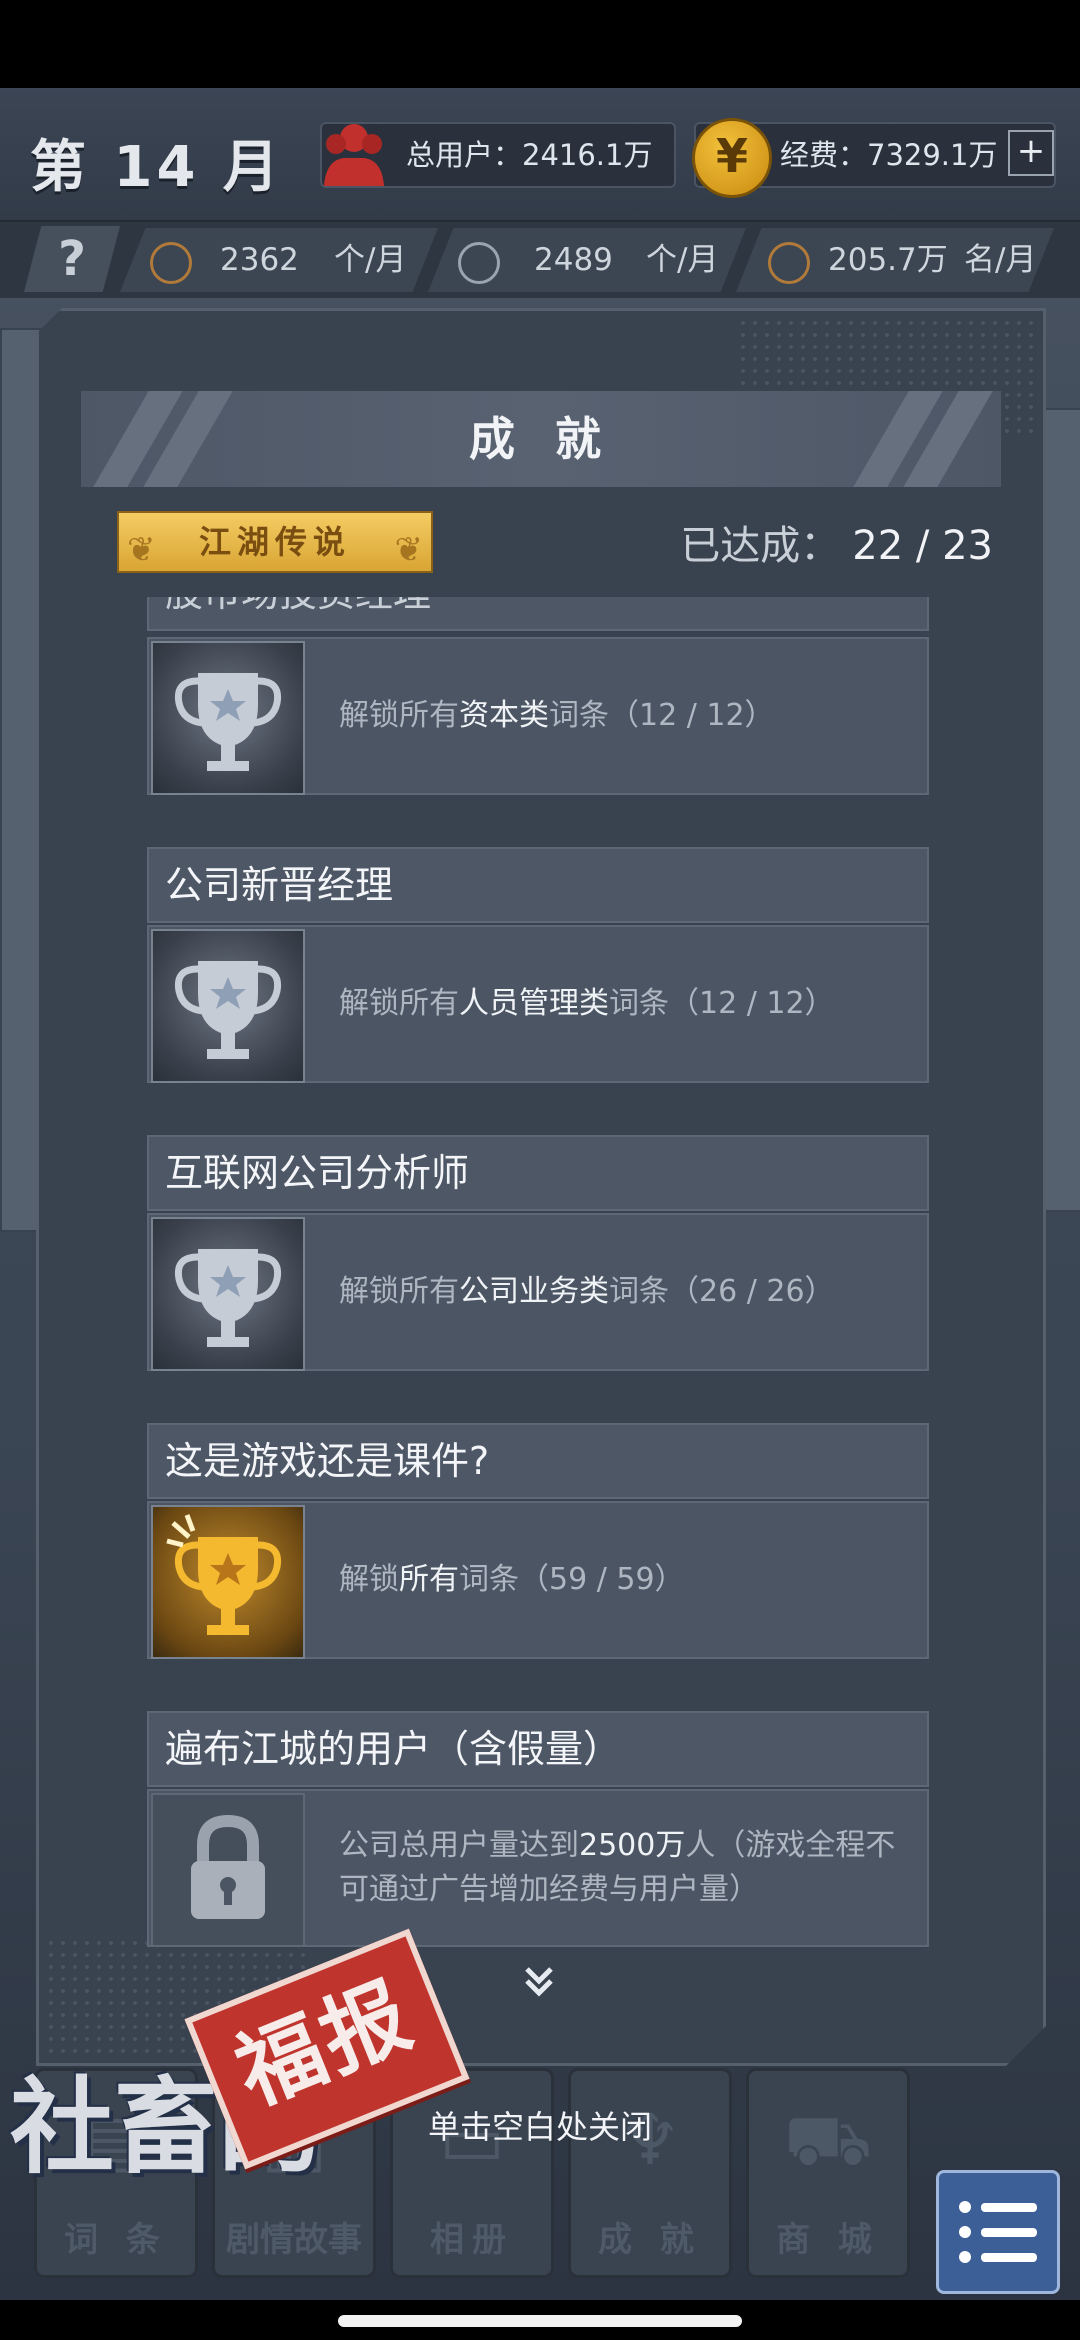 This screenshot has height=2340, width=1080. Describe the element at coordinates (369, 1579) in the screenshot. I see `desc-text: 解锁` at that location.